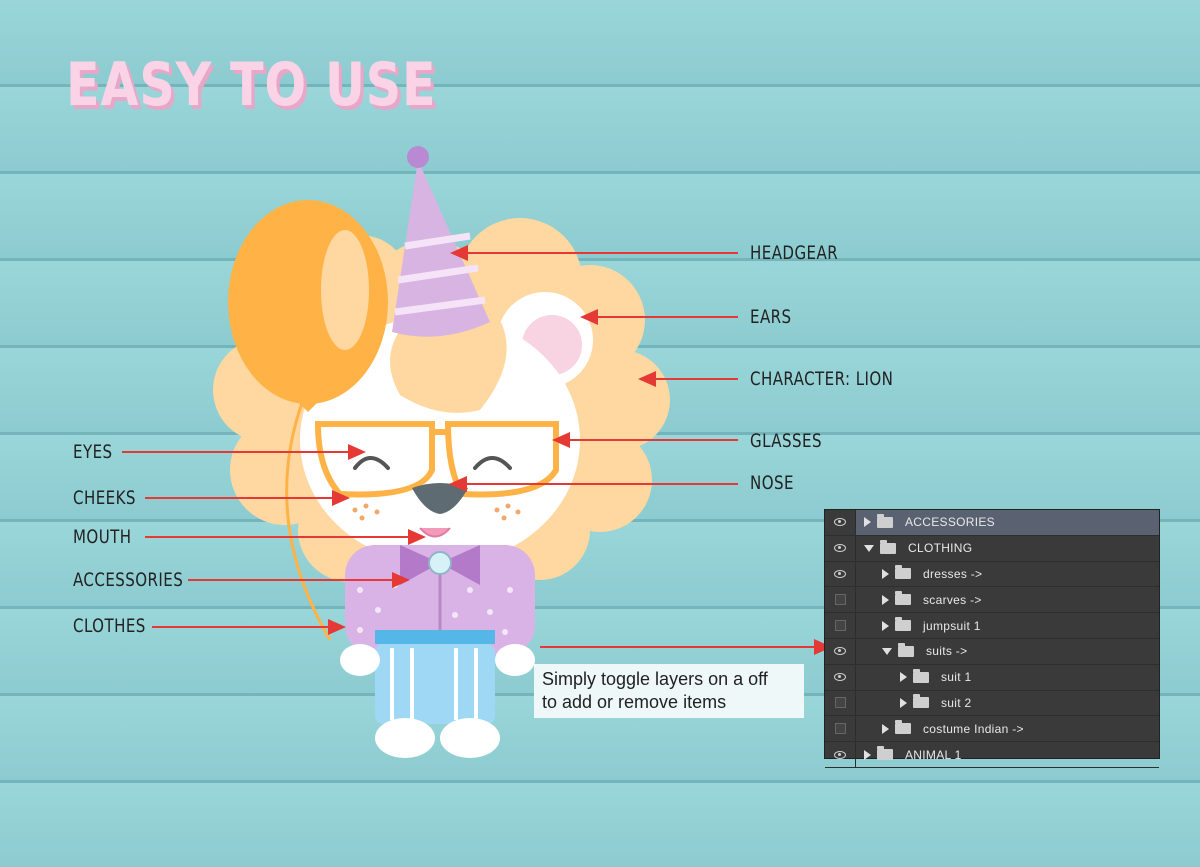 The height and width of the screenshot is (867, 1200). I want to click on layer-row: suit 1, so click(992, 677).